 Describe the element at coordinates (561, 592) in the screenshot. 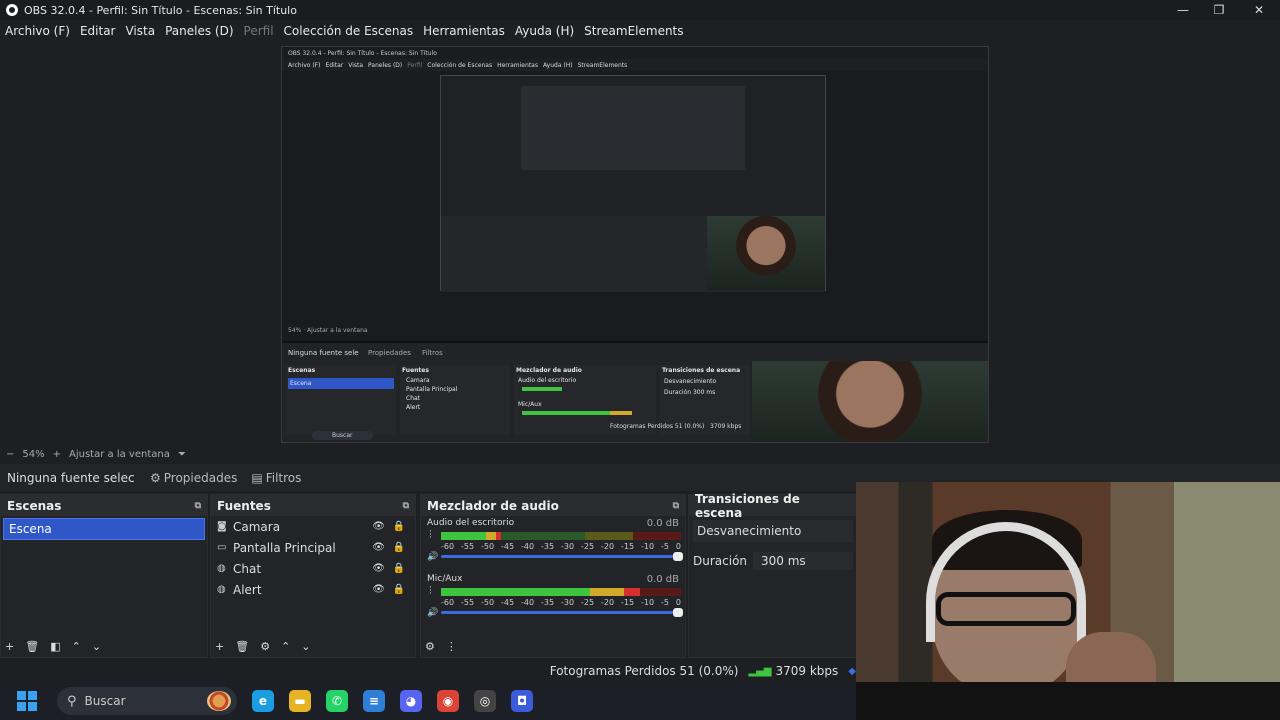

I see `volume-meter` at that location.